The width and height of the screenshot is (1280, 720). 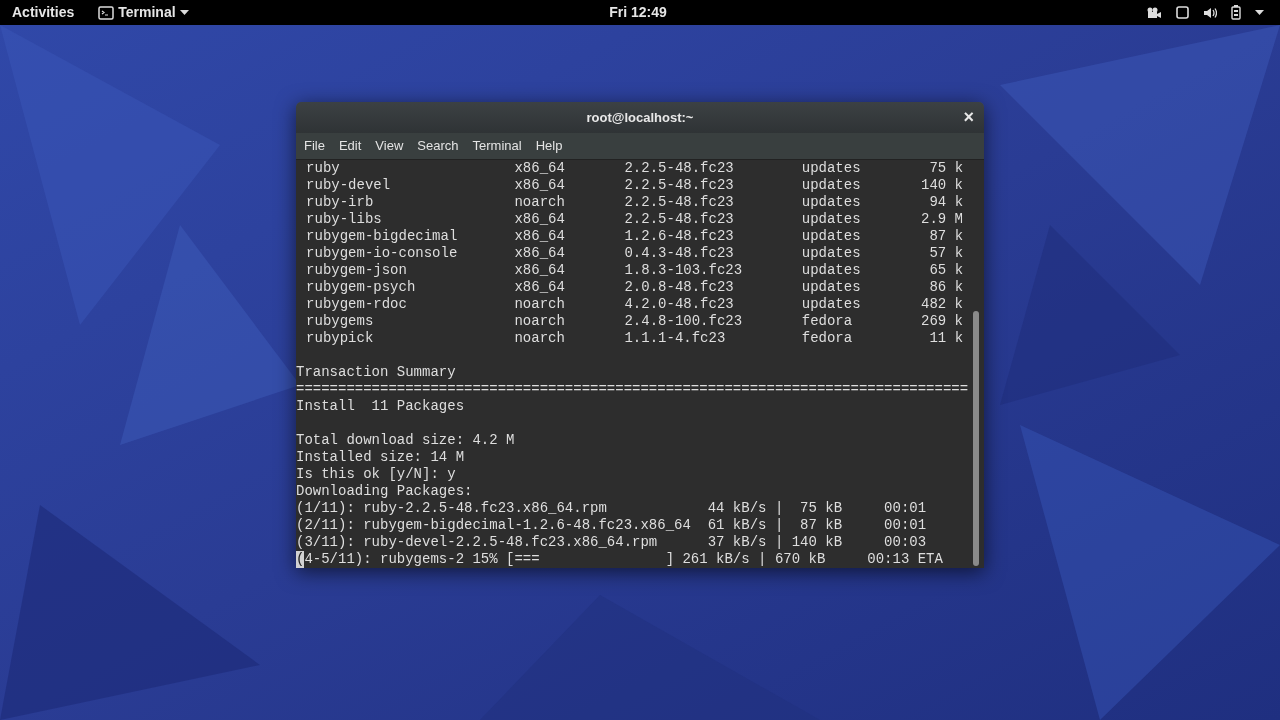 I want to click on terminal-line: Is this ok [y/N]: y, so click(x=376, y=474).